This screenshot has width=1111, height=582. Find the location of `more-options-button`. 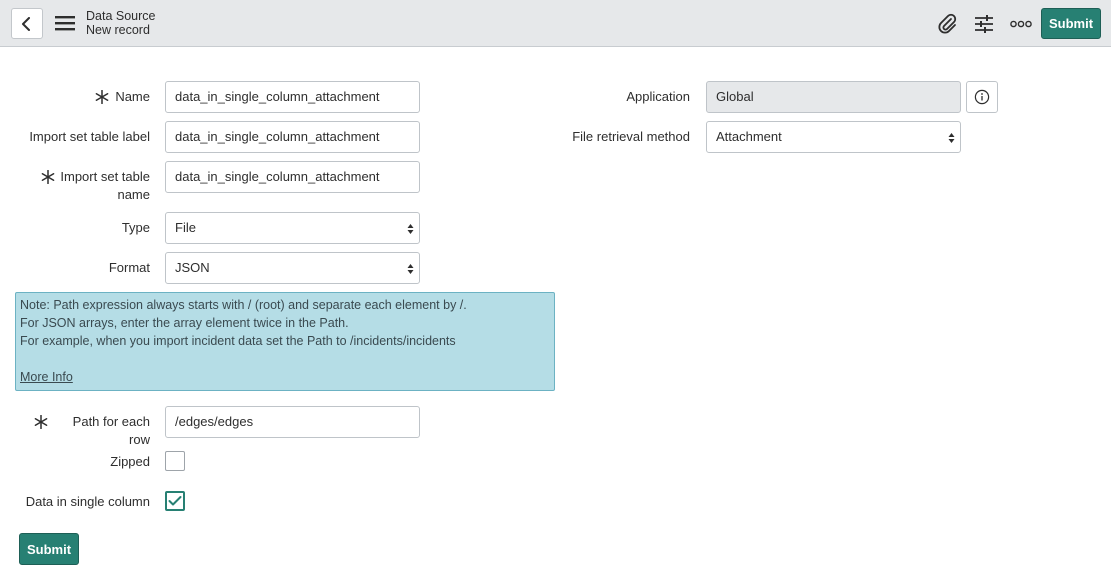

more-options-button is located at coordinates (1021, 24).